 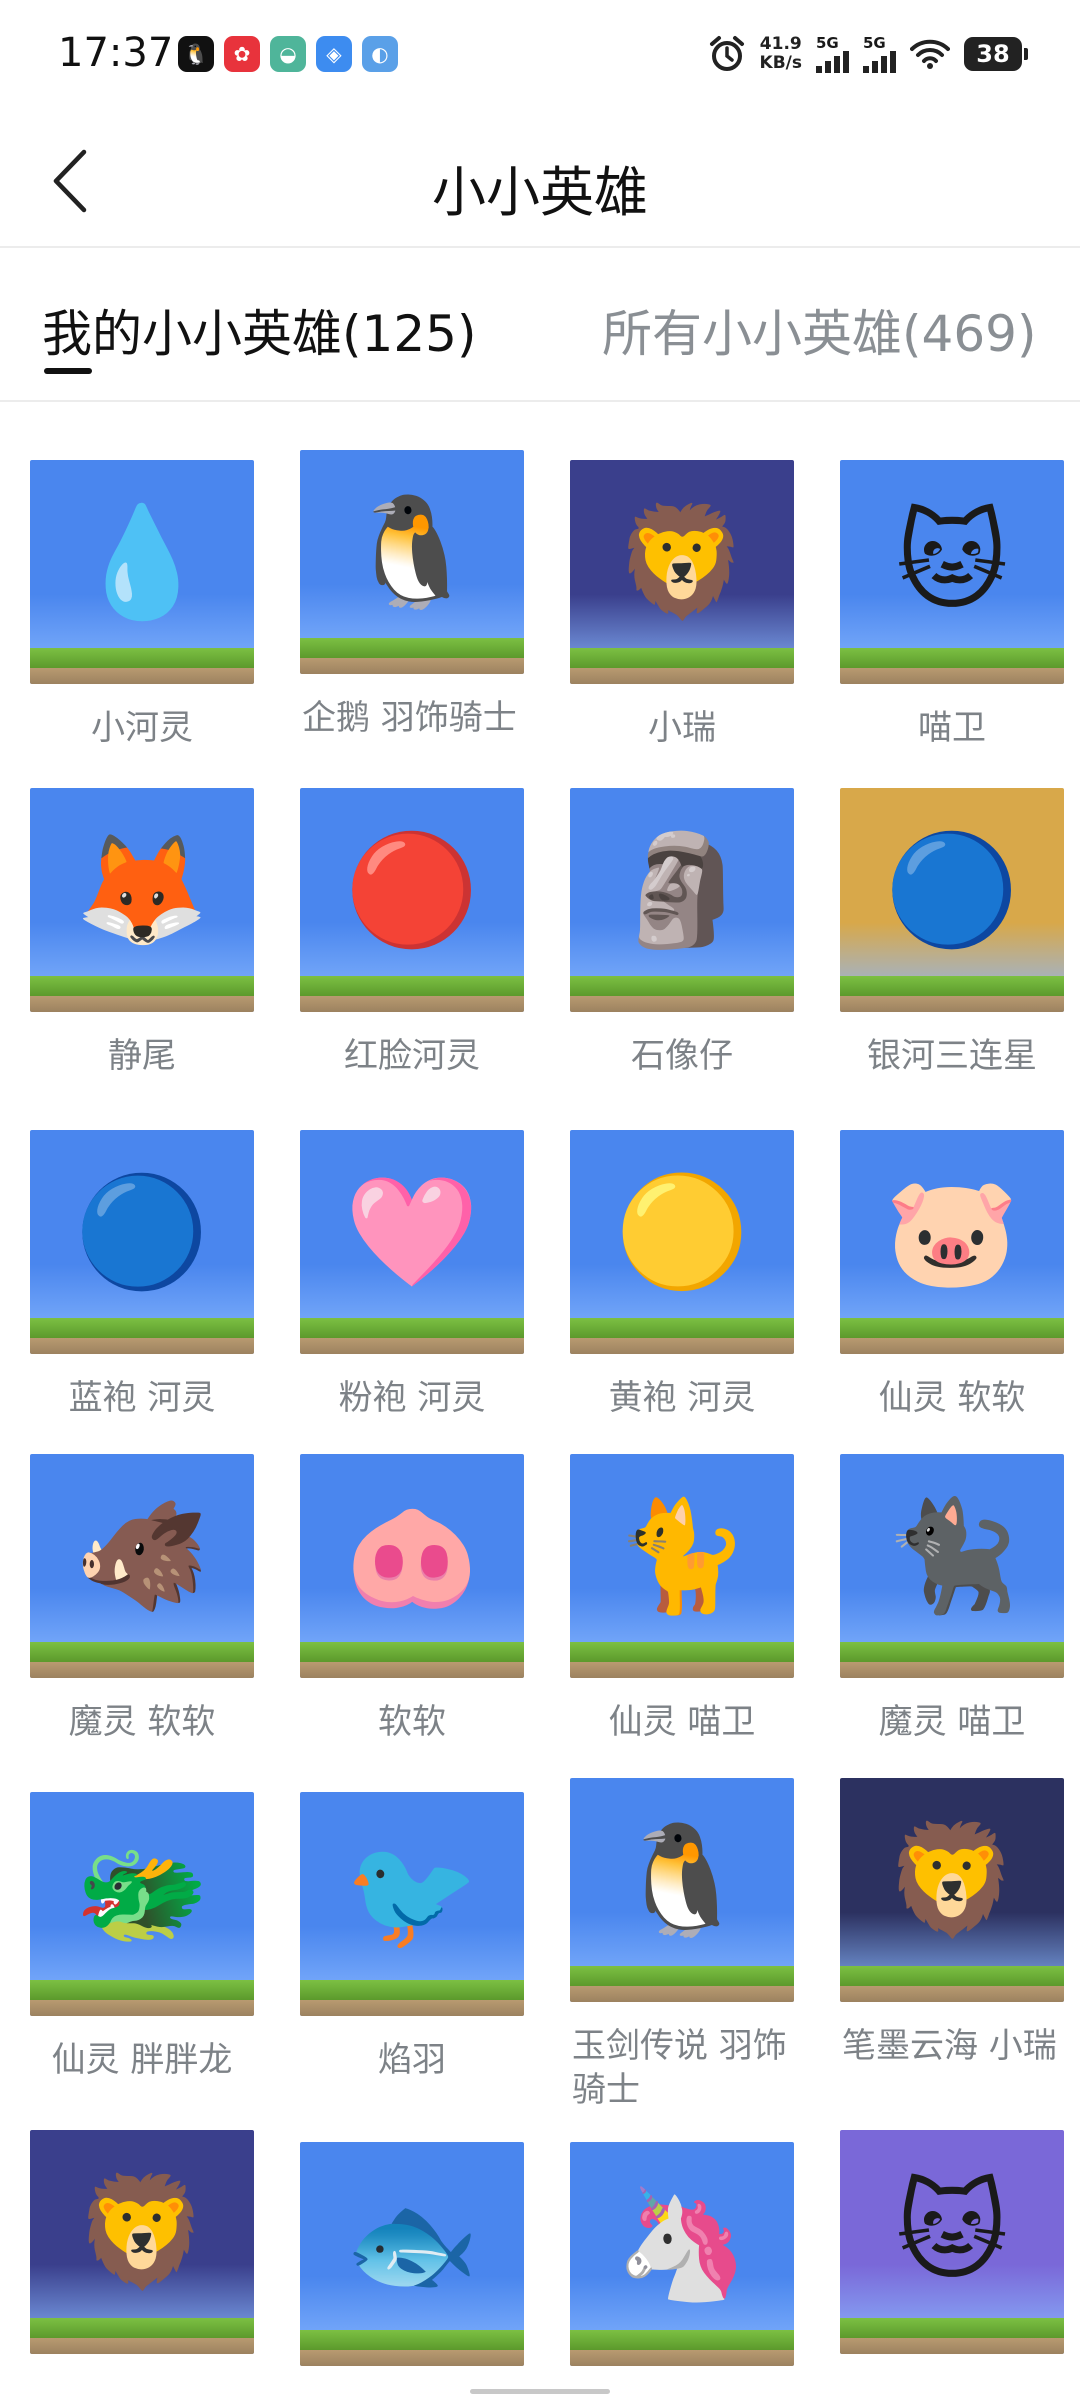 What do you see at coordinates (116, 53) in the screenshot?
I see `clock: 17:37` at bounding box center [116, 53].